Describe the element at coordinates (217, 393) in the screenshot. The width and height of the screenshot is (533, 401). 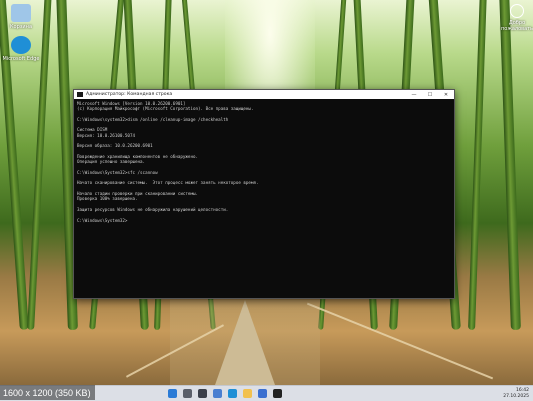
I see `widgets-icon` at that location.